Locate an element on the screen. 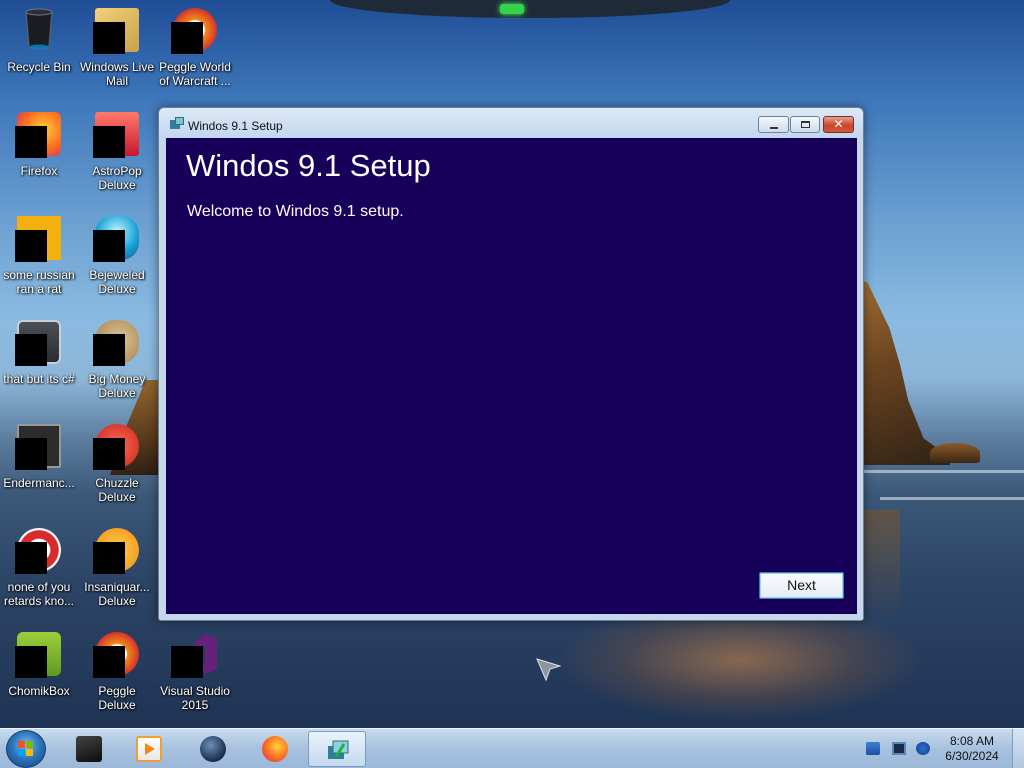 Image resolution: width=1024 pixels, height=768 pixels. astropop-deluxe-icon is located at coordinates (117, 134).